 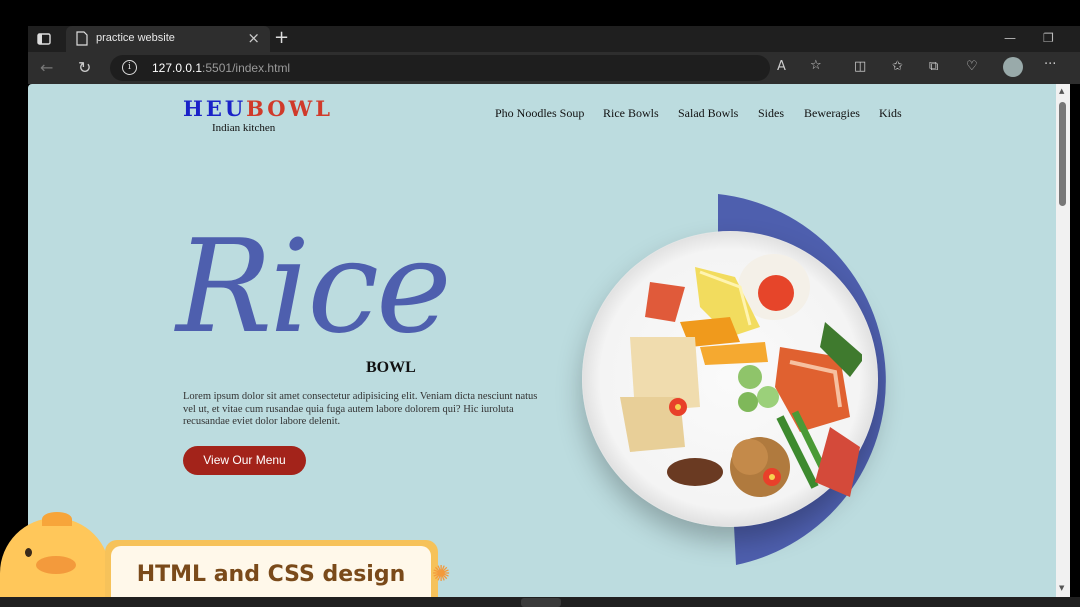 What do you see at coordinates (1063, 340) in the screenshot?
I see `page-scrollbar: ▲ ▼` at bounding box center [1063, 340].